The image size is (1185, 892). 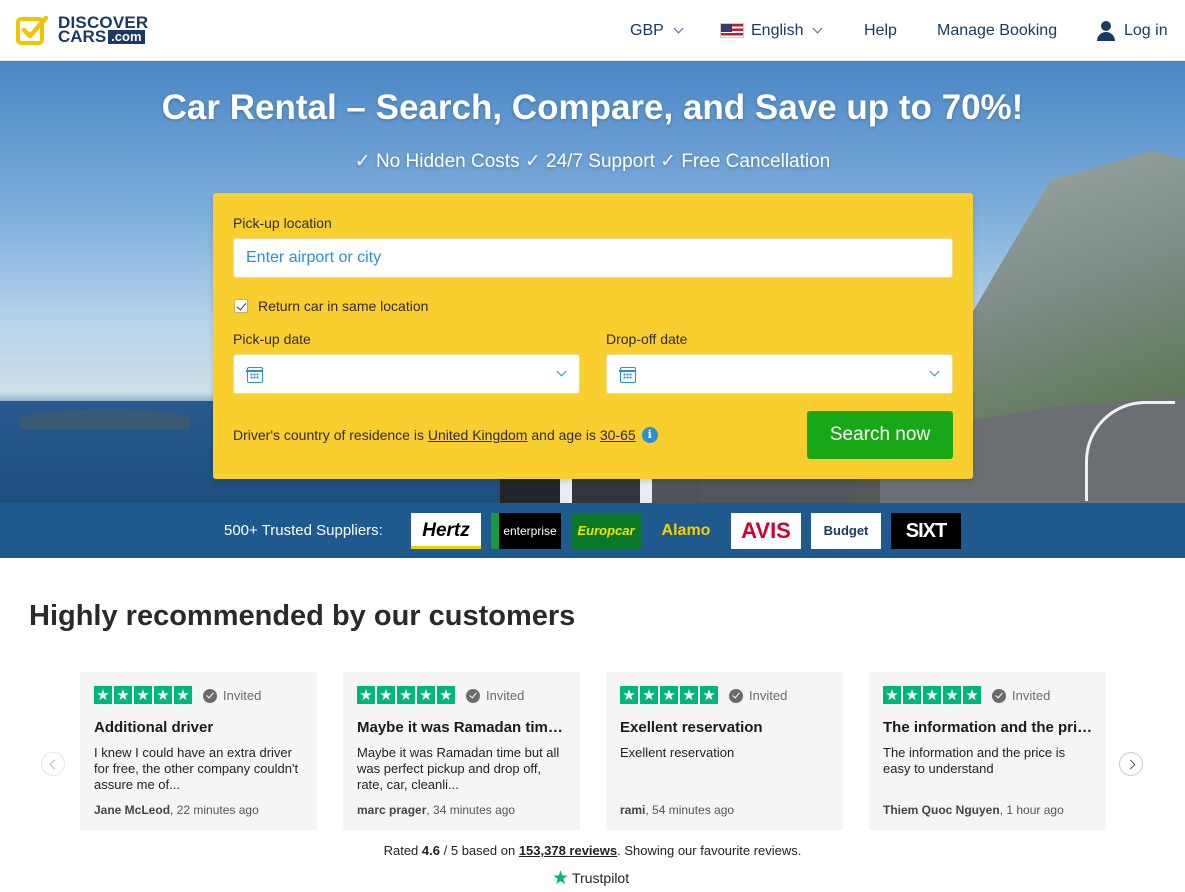 I want to click on review-author: rami, 54 minutes ago, so click(x=677, y=810).